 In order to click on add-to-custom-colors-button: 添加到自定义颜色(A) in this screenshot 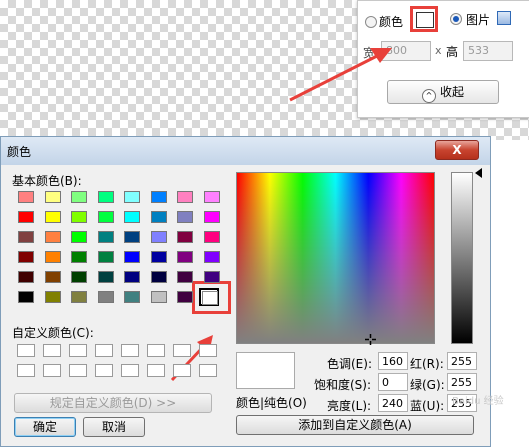, I will do `click(355, 425)`.